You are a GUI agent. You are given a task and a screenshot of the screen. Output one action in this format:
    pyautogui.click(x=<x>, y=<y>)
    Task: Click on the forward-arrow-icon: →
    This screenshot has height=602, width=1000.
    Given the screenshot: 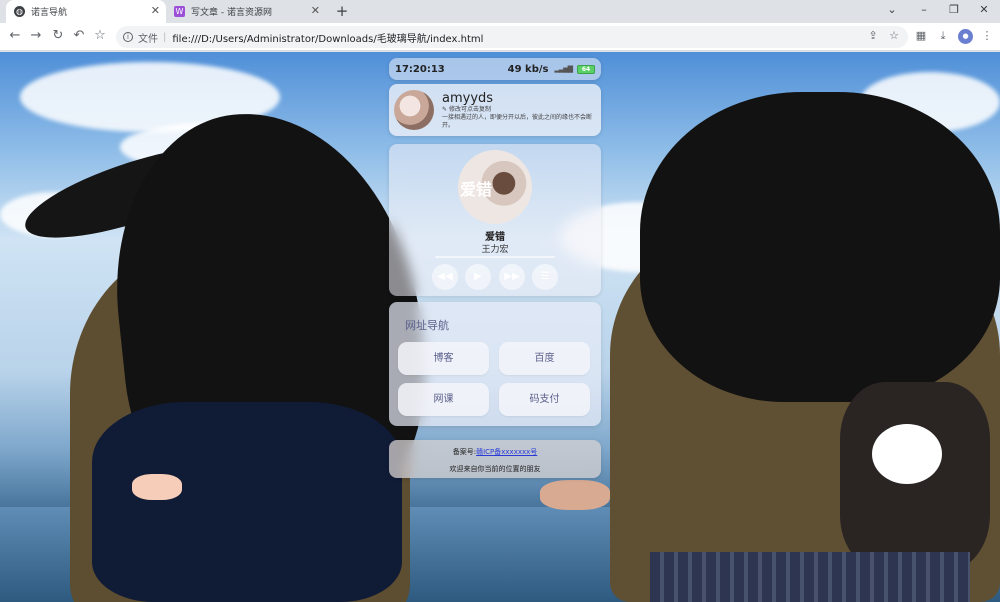 What is the action you would take?
    pyautogui.click(x=36, y=36)
    